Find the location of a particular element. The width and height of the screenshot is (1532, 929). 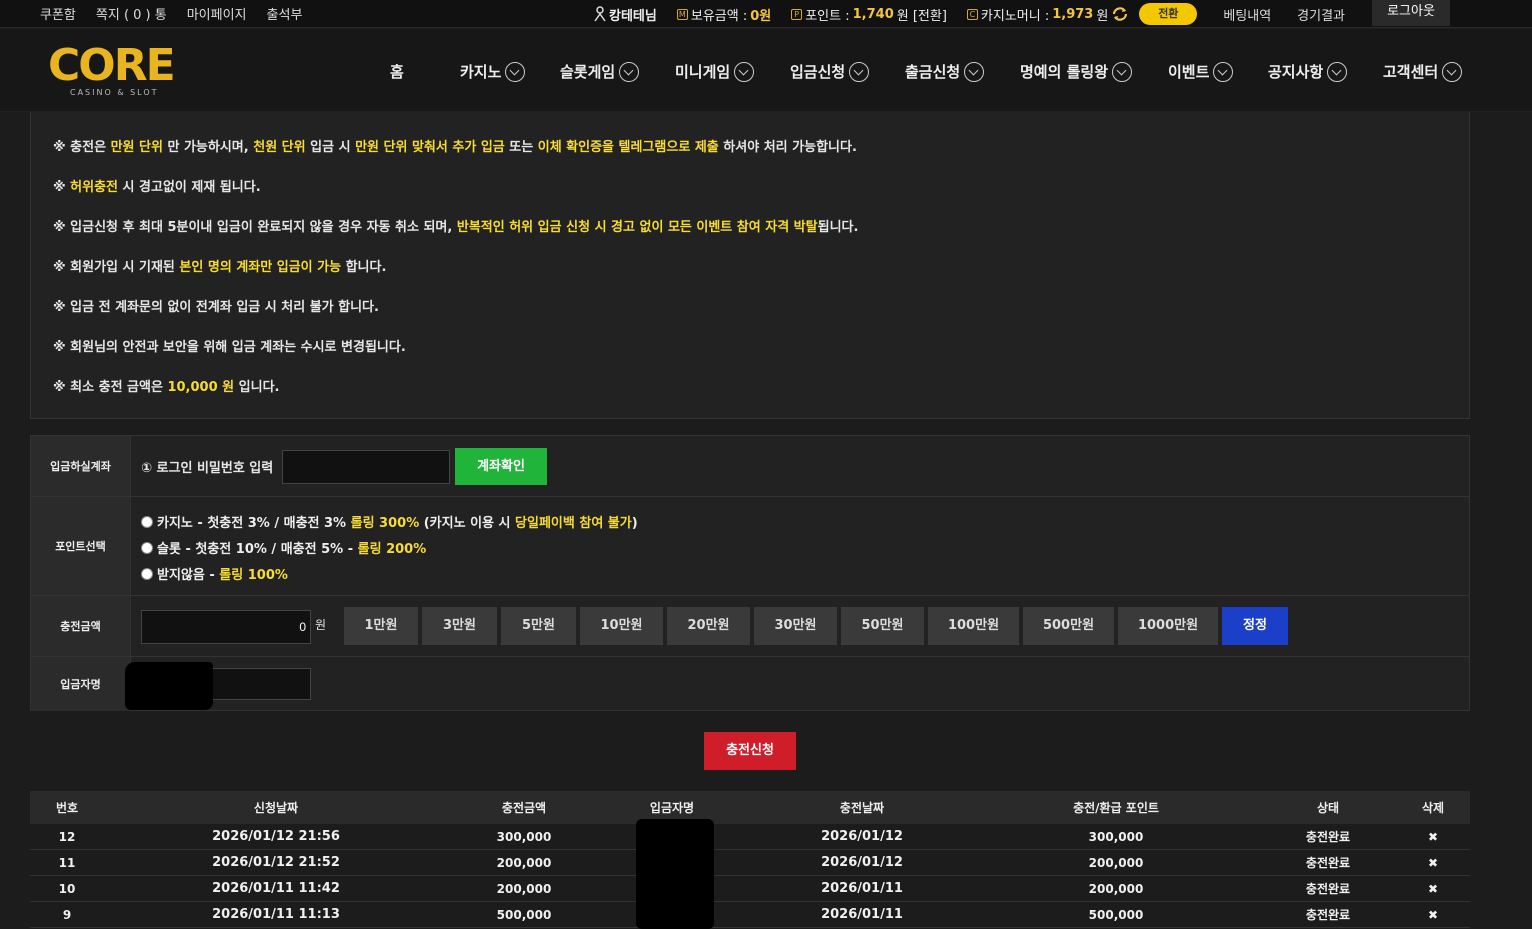

highlight-text: 이체 확인증을 텔레그램으로 제출 is located at coordinates (628, 147).